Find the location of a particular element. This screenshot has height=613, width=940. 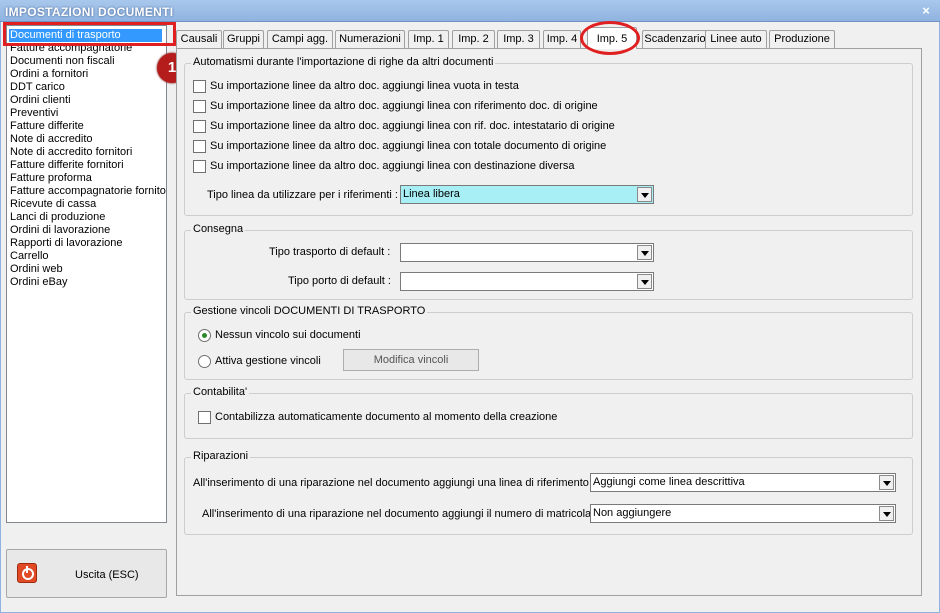

group-contabilita-title: Contabilita' is located at coordinates (220, 392).